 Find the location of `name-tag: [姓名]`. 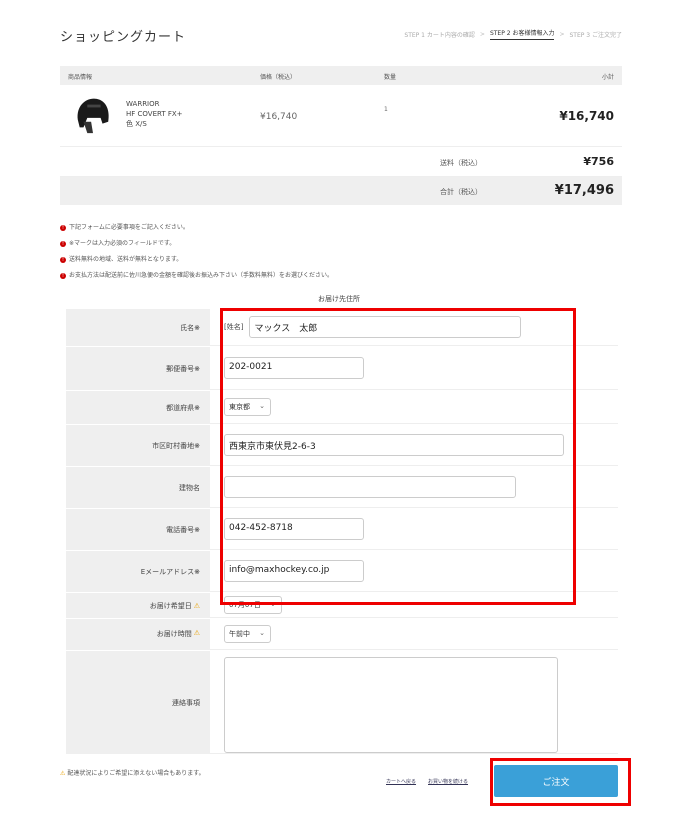

name-tag: [姓名] is located at coordinates (234, 327).